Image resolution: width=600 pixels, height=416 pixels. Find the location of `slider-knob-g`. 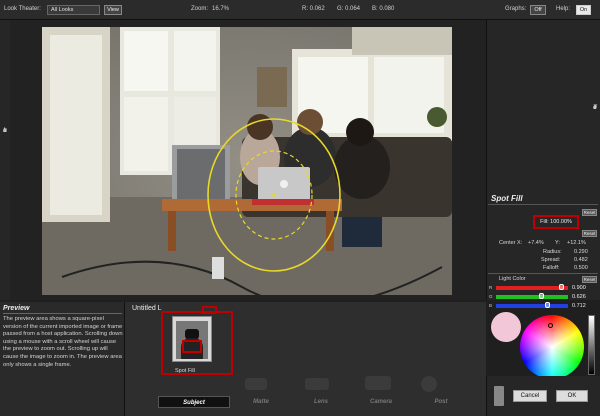

slider-knob-g is located at coordinates (542, 296).